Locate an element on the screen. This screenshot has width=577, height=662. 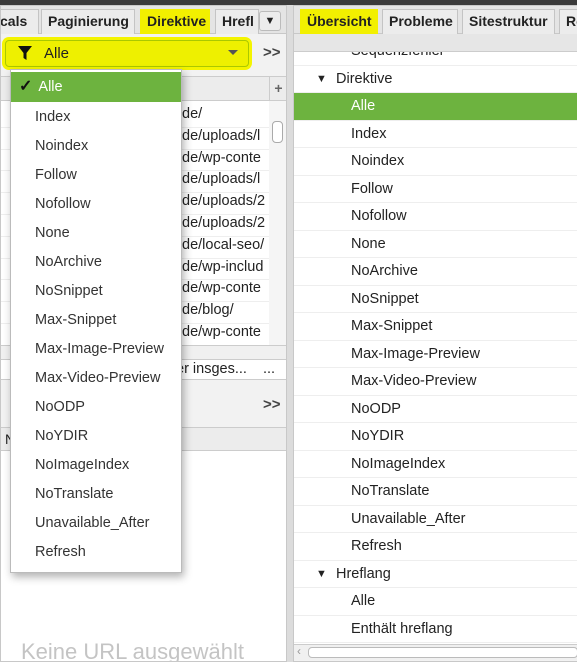
chevron-down-icon is located at coordinates (233, 52).